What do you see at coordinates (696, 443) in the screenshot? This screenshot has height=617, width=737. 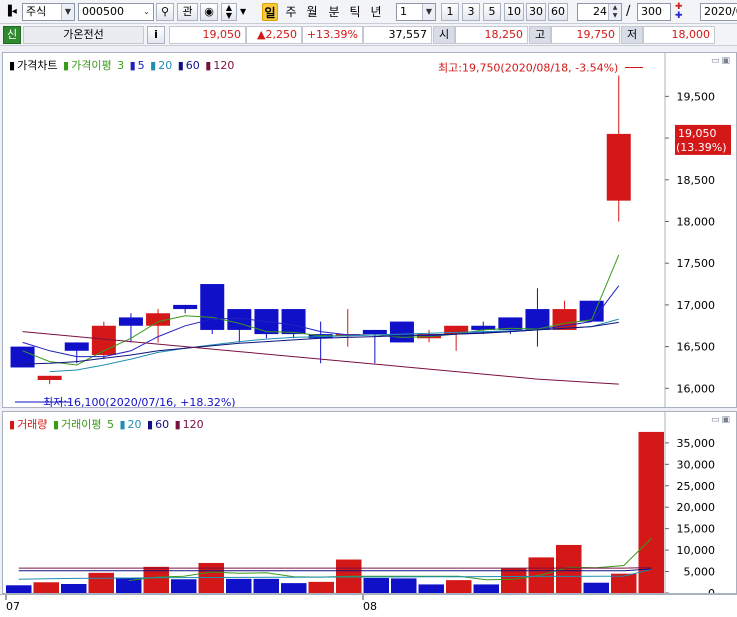 I see `volume-tick-label: 35,000` at bounding box center [696, 443].